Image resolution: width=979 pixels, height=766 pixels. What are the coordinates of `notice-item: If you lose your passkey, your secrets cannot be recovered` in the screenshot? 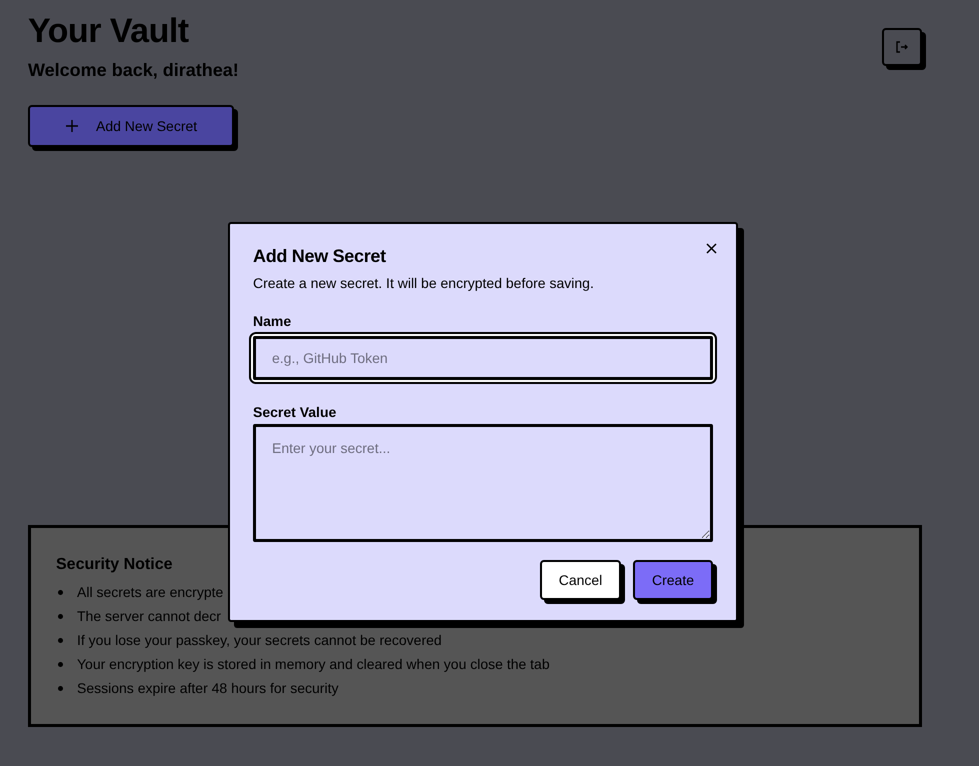 It's located at (259, 640).